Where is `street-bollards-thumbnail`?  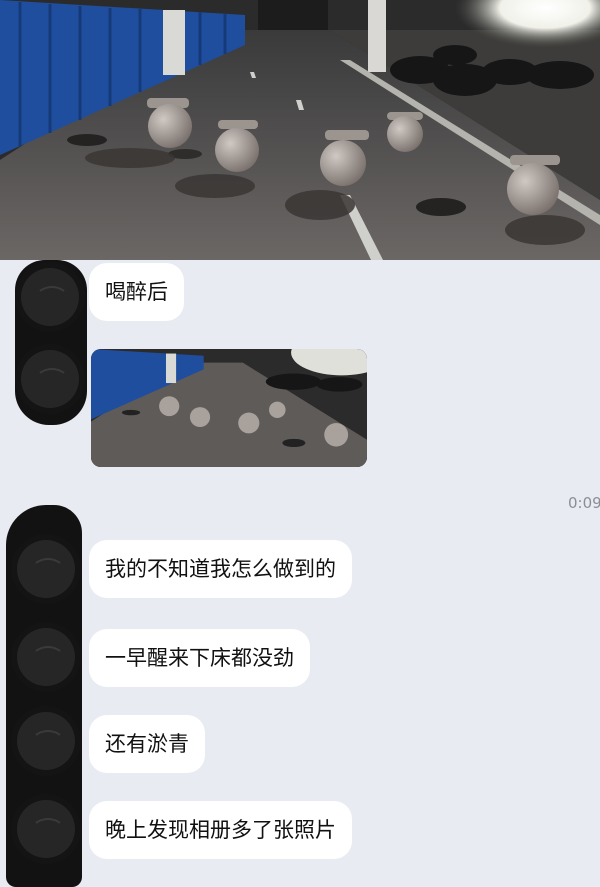 street-bollards-thumbnail is located at coordinates (229, 408).